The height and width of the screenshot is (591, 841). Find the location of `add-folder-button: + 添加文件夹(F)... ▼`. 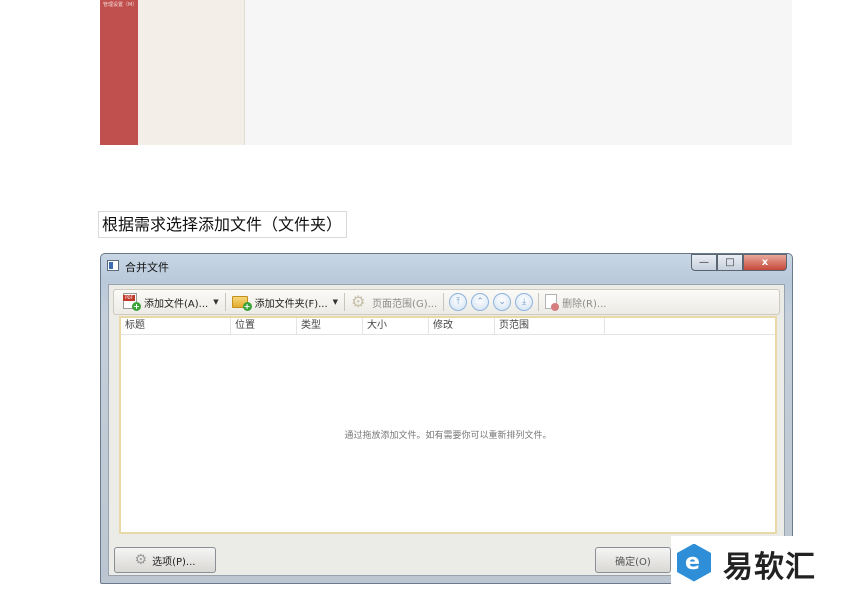

add-folder-button: + 添加文件夹(F)... ▼ is located at coordinates (285, 302).